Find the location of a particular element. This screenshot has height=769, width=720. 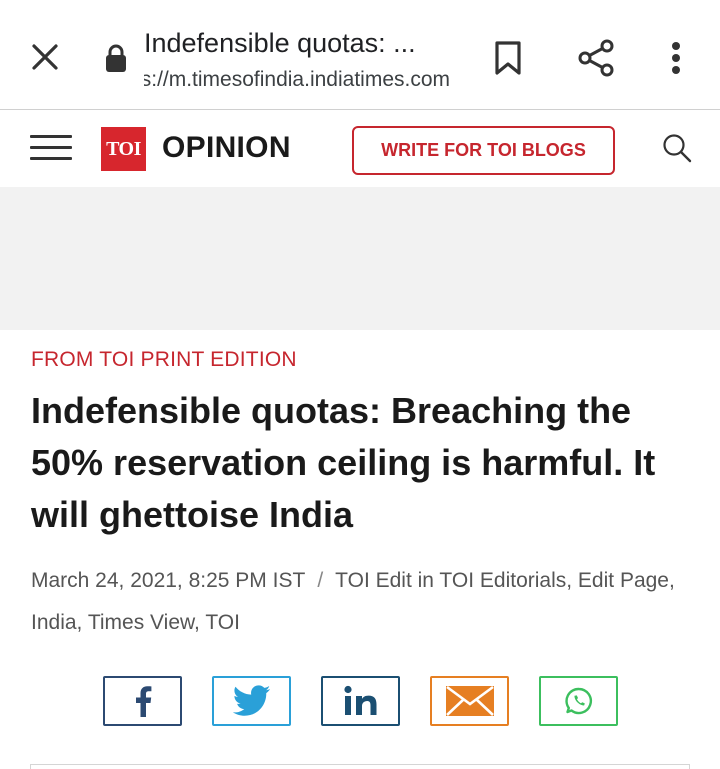

share-icon is located at coordinates (596, 58).